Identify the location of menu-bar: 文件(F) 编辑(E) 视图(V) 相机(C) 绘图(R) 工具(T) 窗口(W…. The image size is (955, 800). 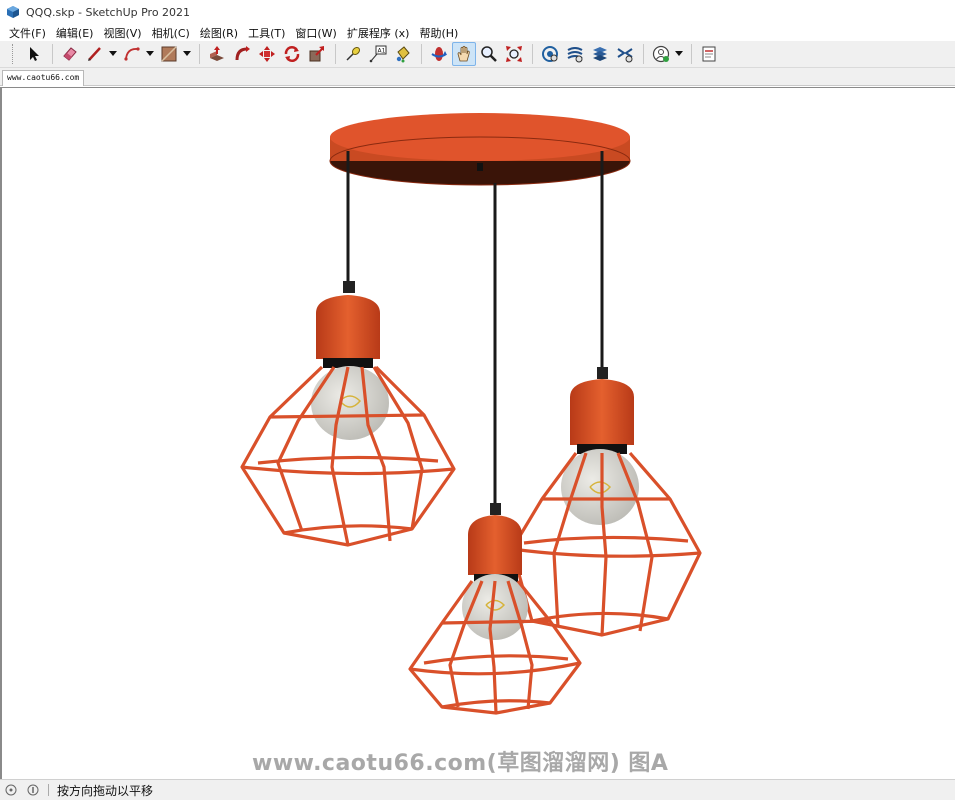
(477, 32).